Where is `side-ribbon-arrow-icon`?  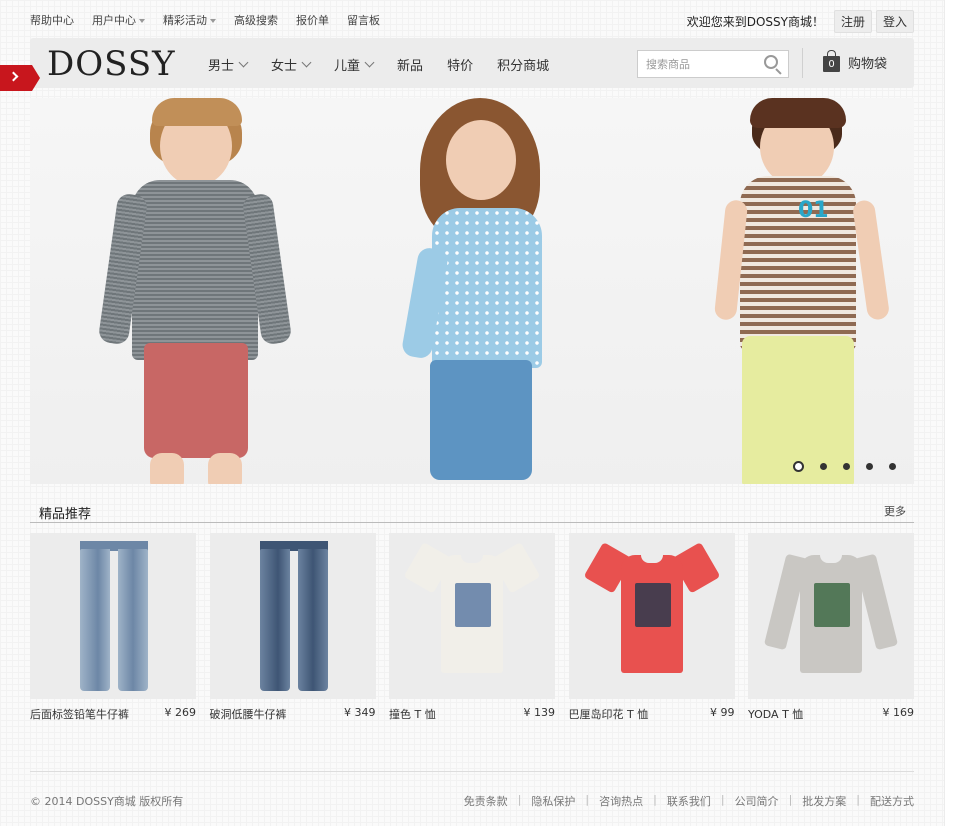 side-ribbon-arrow-icon is located at coordinates (20, 78).